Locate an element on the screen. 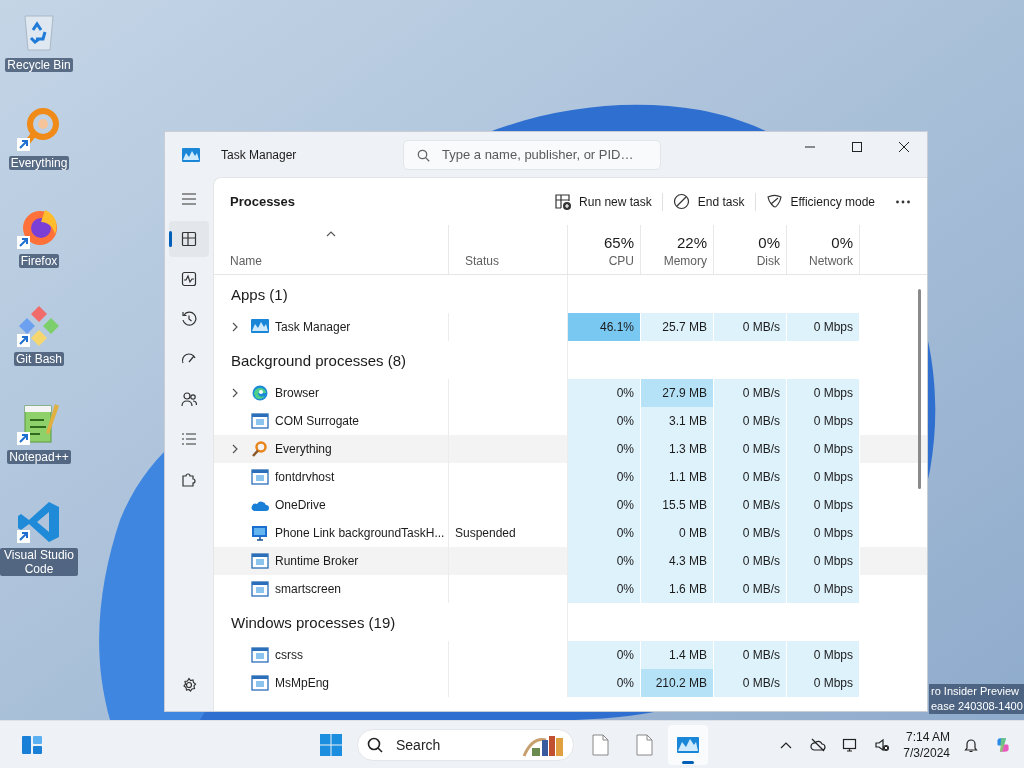 Image resolution: width=1024 pixels, height=768 pixels. settings-icon is located at coordinates (189, 685).